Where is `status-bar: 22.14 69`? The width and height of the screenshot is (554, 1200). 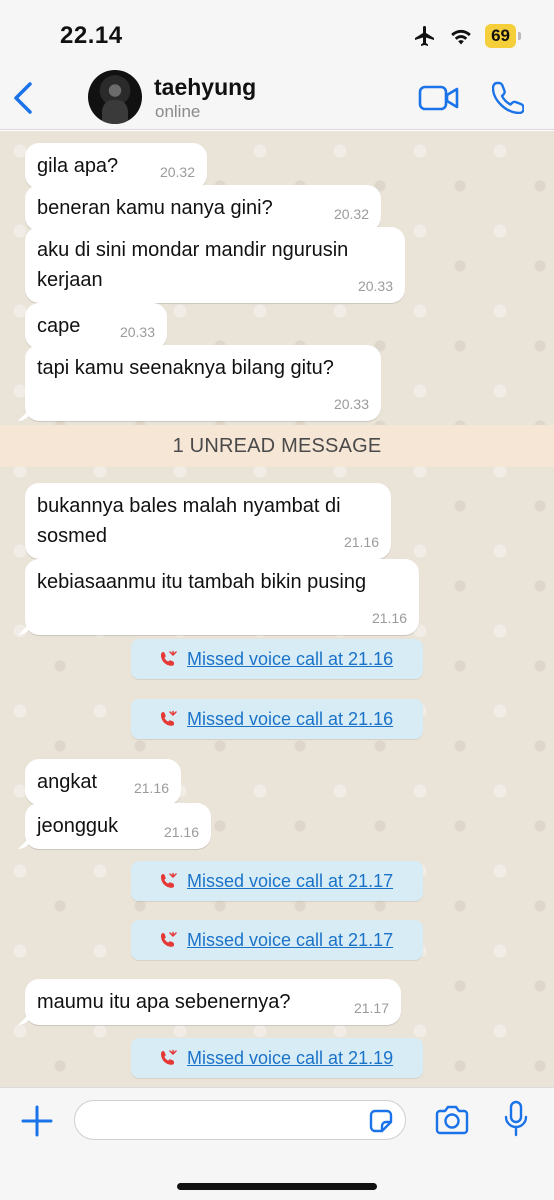 status-bar: 22.14 69 is located at coordinates (277, 33).